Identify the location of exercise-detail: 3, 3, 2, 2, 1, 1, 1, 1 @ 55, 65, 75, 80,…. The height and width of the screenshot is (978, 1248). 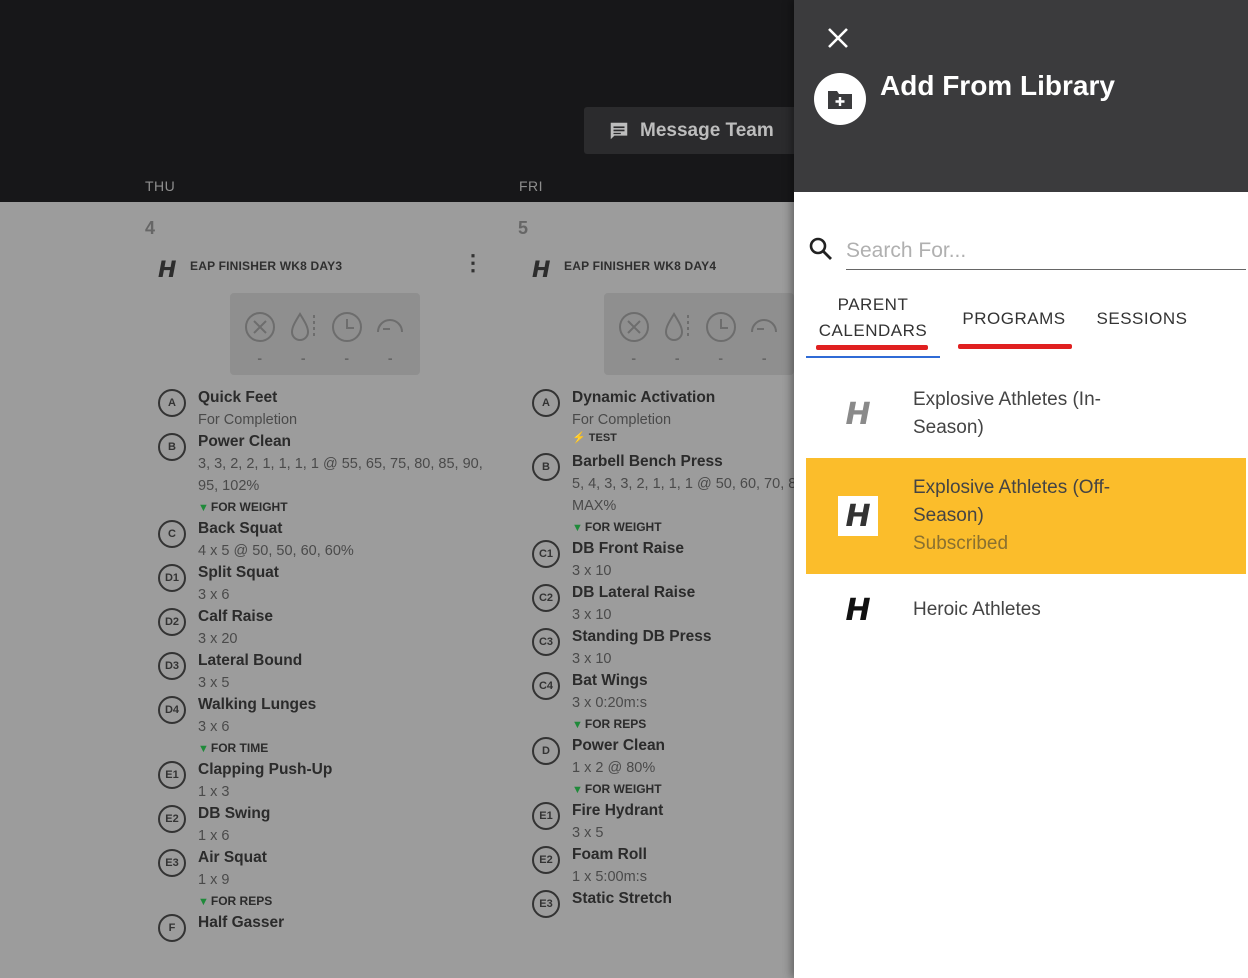
(340, 475).